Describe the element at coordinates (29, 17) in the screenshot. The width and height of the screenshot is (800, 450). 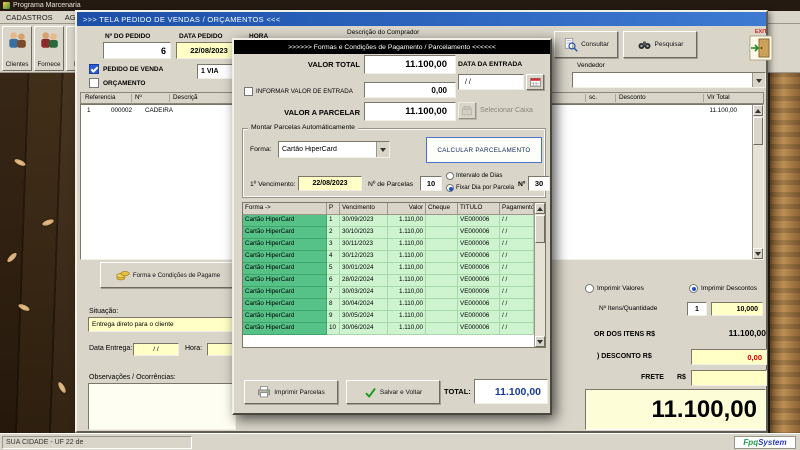
I see `menu-cadastros: CADASTROS` at that location.